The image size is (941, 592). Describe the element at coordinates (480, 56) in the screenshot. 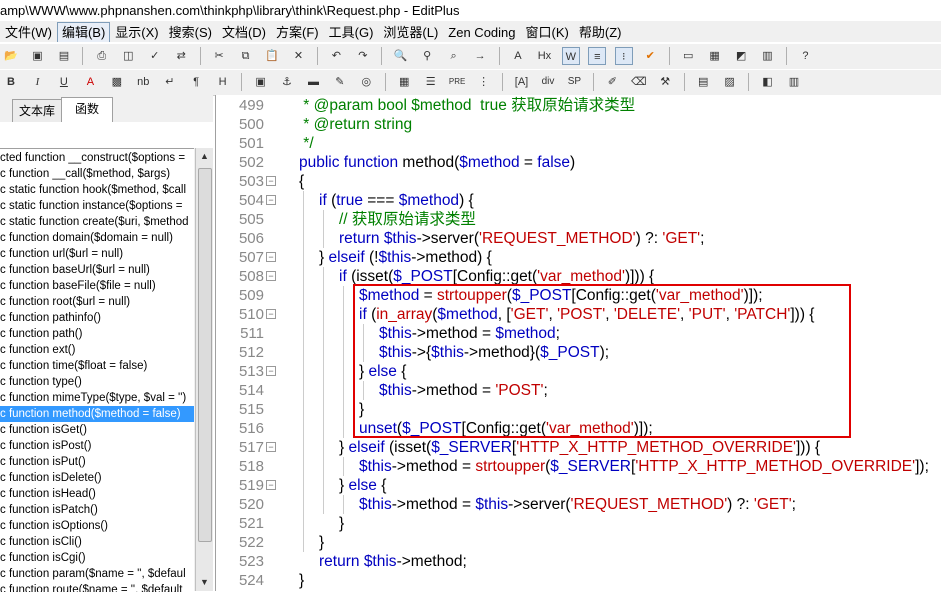

I see `goto-icon: →` at that location.